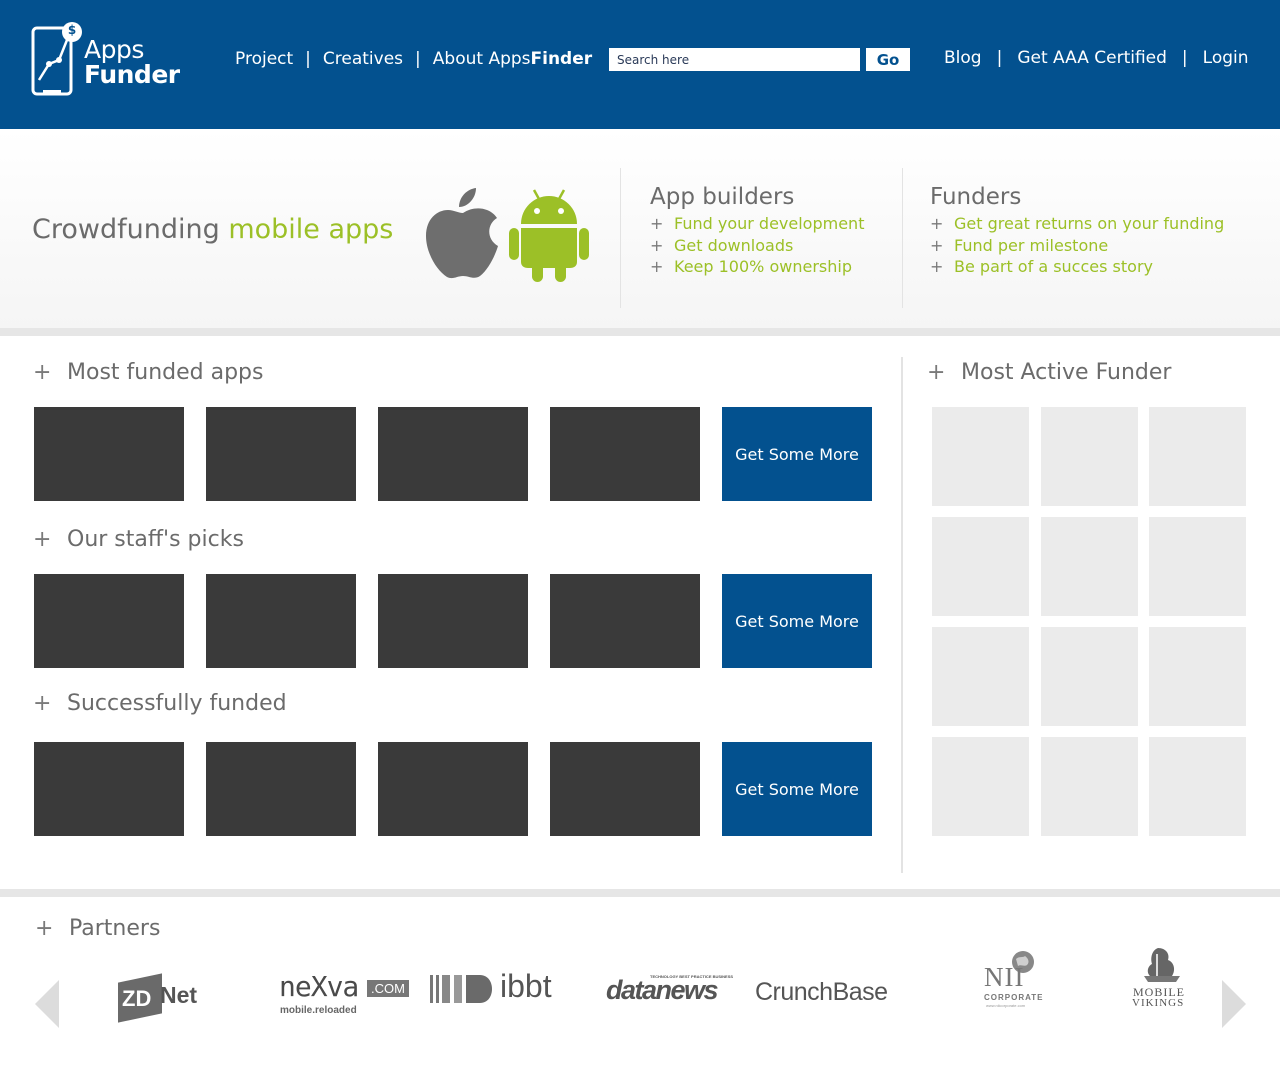 This screenshot has width=1280, height=1080. Describe the element at coordinates (160, 703) in the screenshot. I see `section-title-successfully-funded: + Successfully funded` at that location.